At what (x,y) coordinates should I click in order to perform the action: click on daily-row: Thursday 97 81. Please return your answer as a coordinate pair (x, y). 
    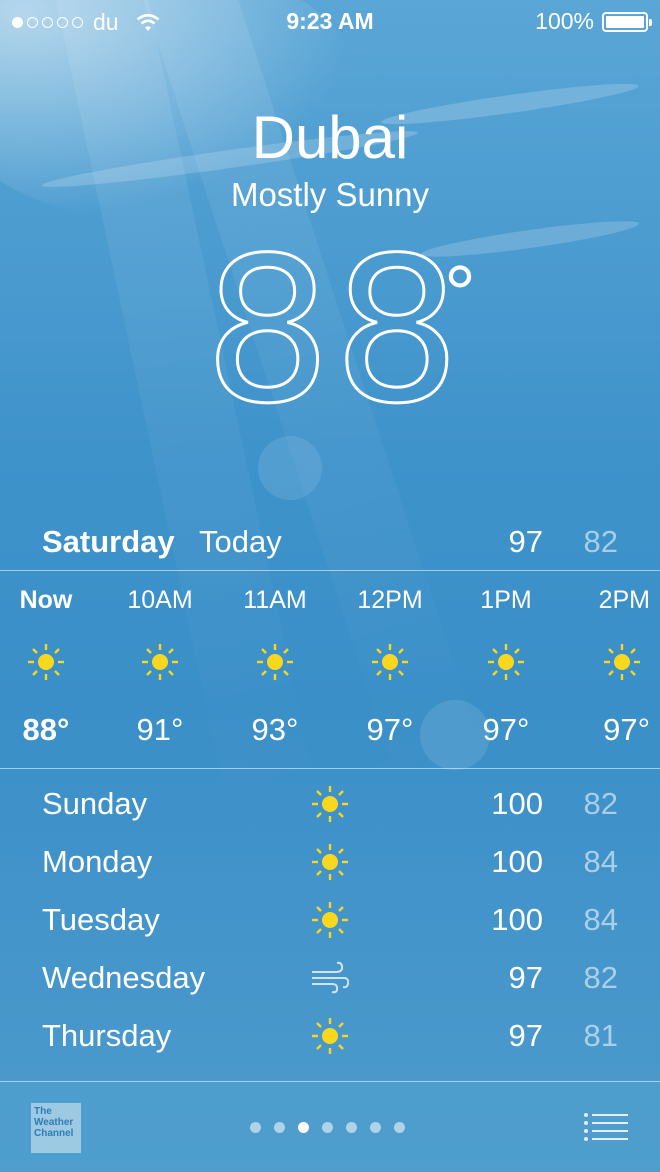
    Looking at the image, I should click on (330, 1037).